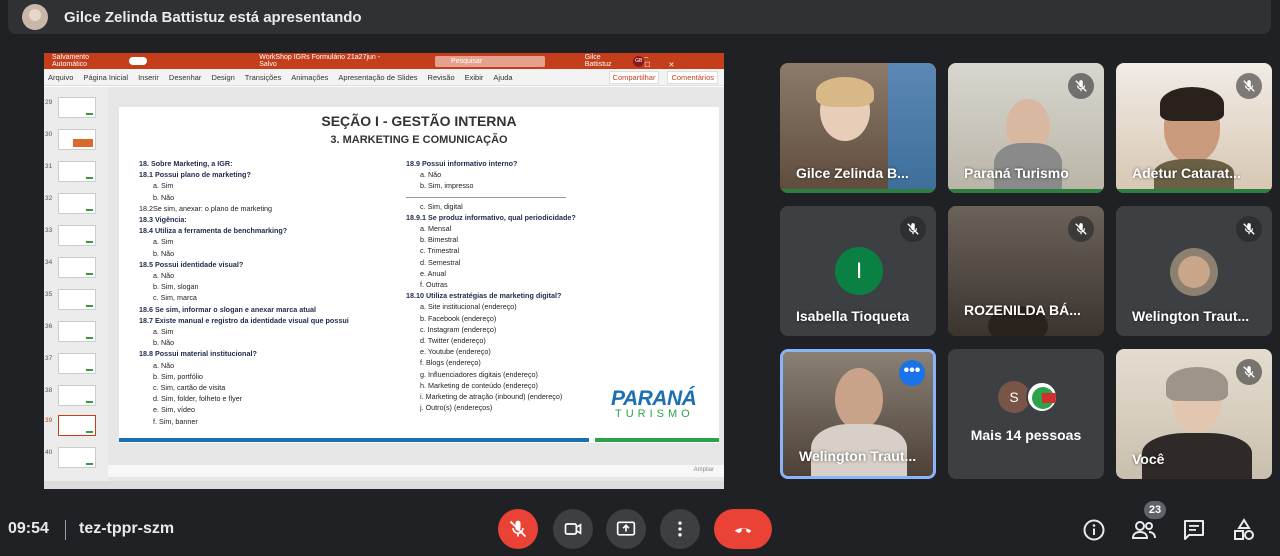  I want to click on self-view-tile: Você, so click(1194, 414).